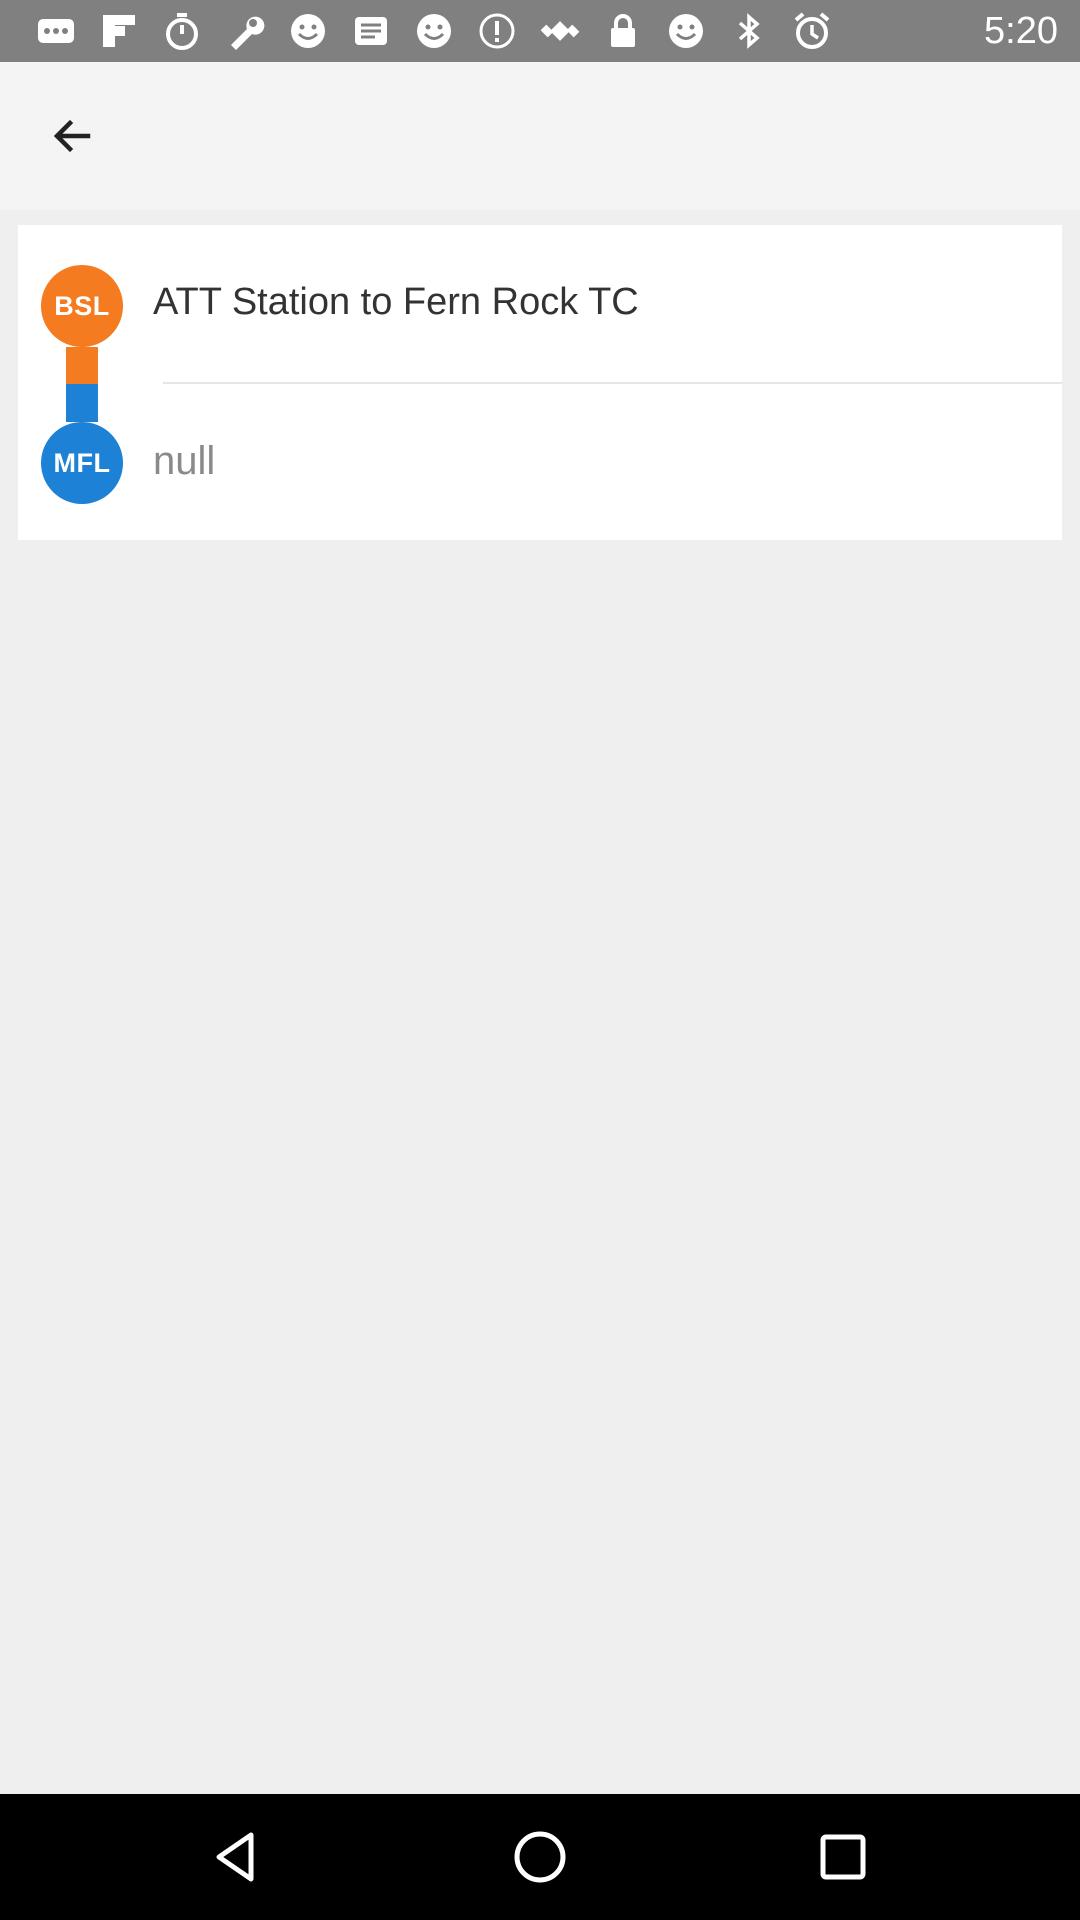 The height and width of the screenshot is (1920, 1080). Describe the element at coordinates (181, 31) in the screenshot. I see `timer-icon` at that location.